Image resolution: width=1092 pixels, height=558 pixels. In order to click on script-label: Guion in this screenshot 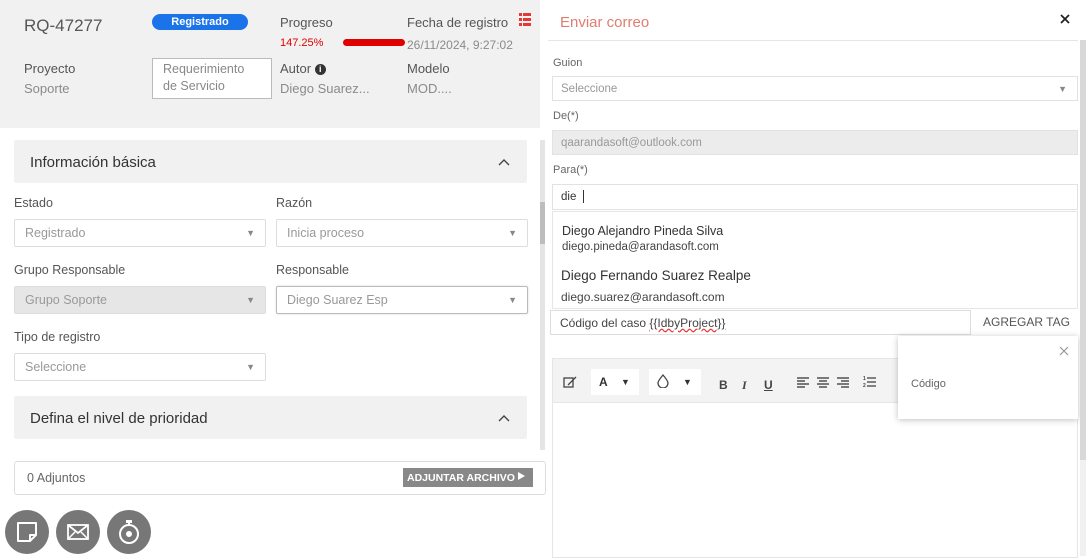, I will do `click(568, 63)`.